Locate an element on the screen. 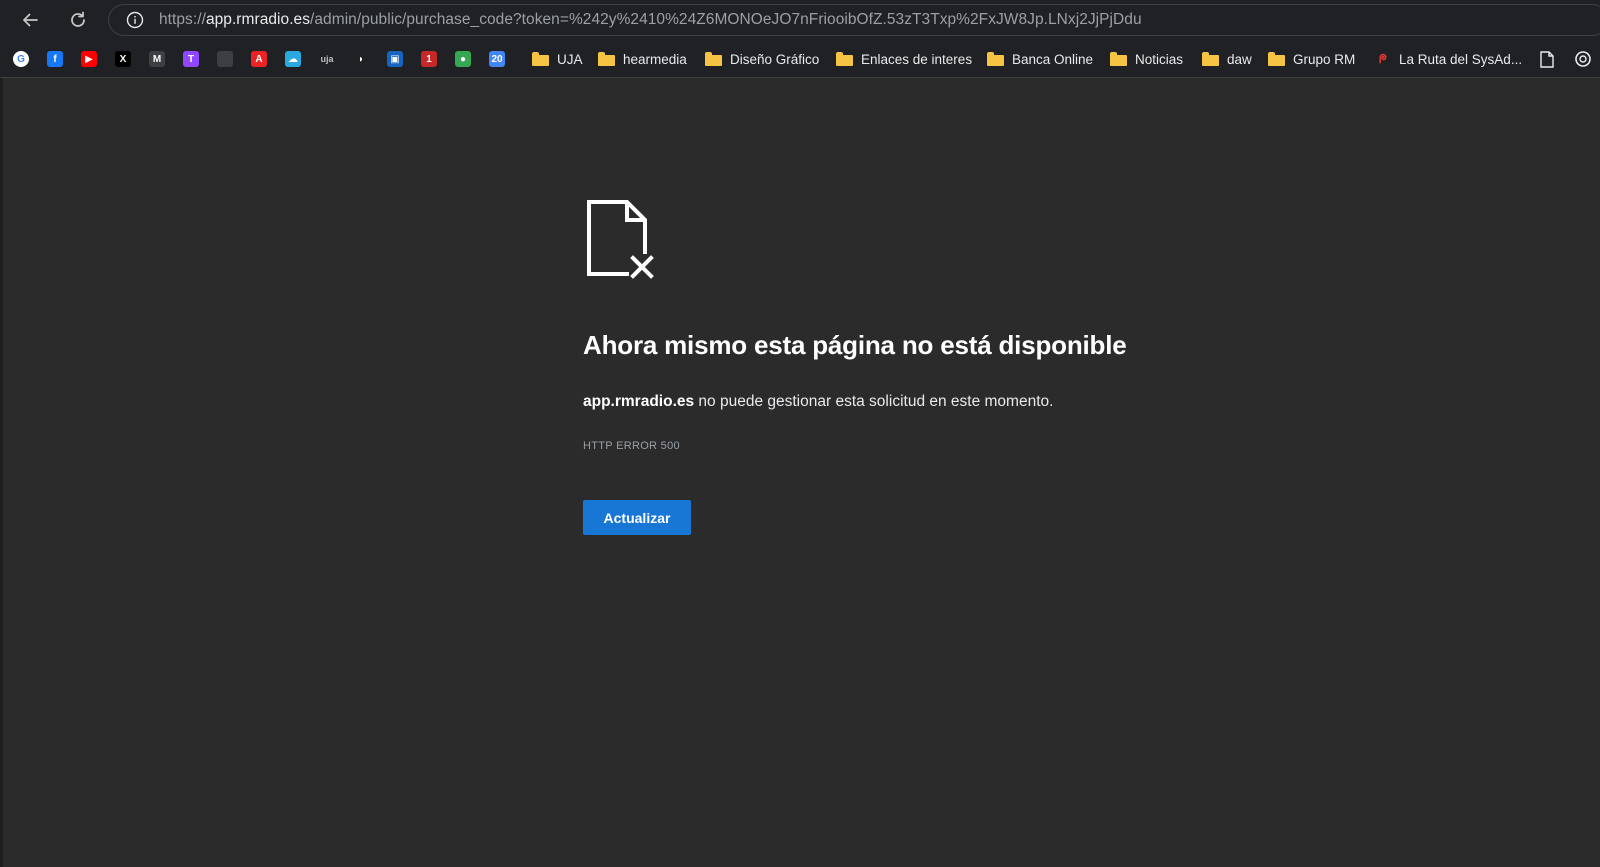 This screenshot has width=1600, height=867. bookmark-google: G is located at coordinates (21, 59).